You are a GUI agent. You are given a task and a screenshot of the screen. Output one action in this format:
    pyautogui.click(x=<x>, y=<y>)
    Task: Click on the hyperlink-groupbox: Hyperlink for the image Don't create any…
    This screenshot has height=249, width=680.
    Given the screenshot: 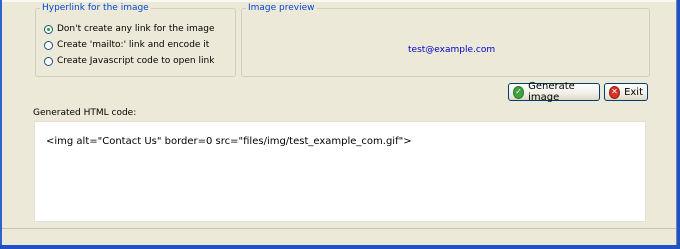 What is the action you would take?
    pyautogui.click(x=135, y=39)
    